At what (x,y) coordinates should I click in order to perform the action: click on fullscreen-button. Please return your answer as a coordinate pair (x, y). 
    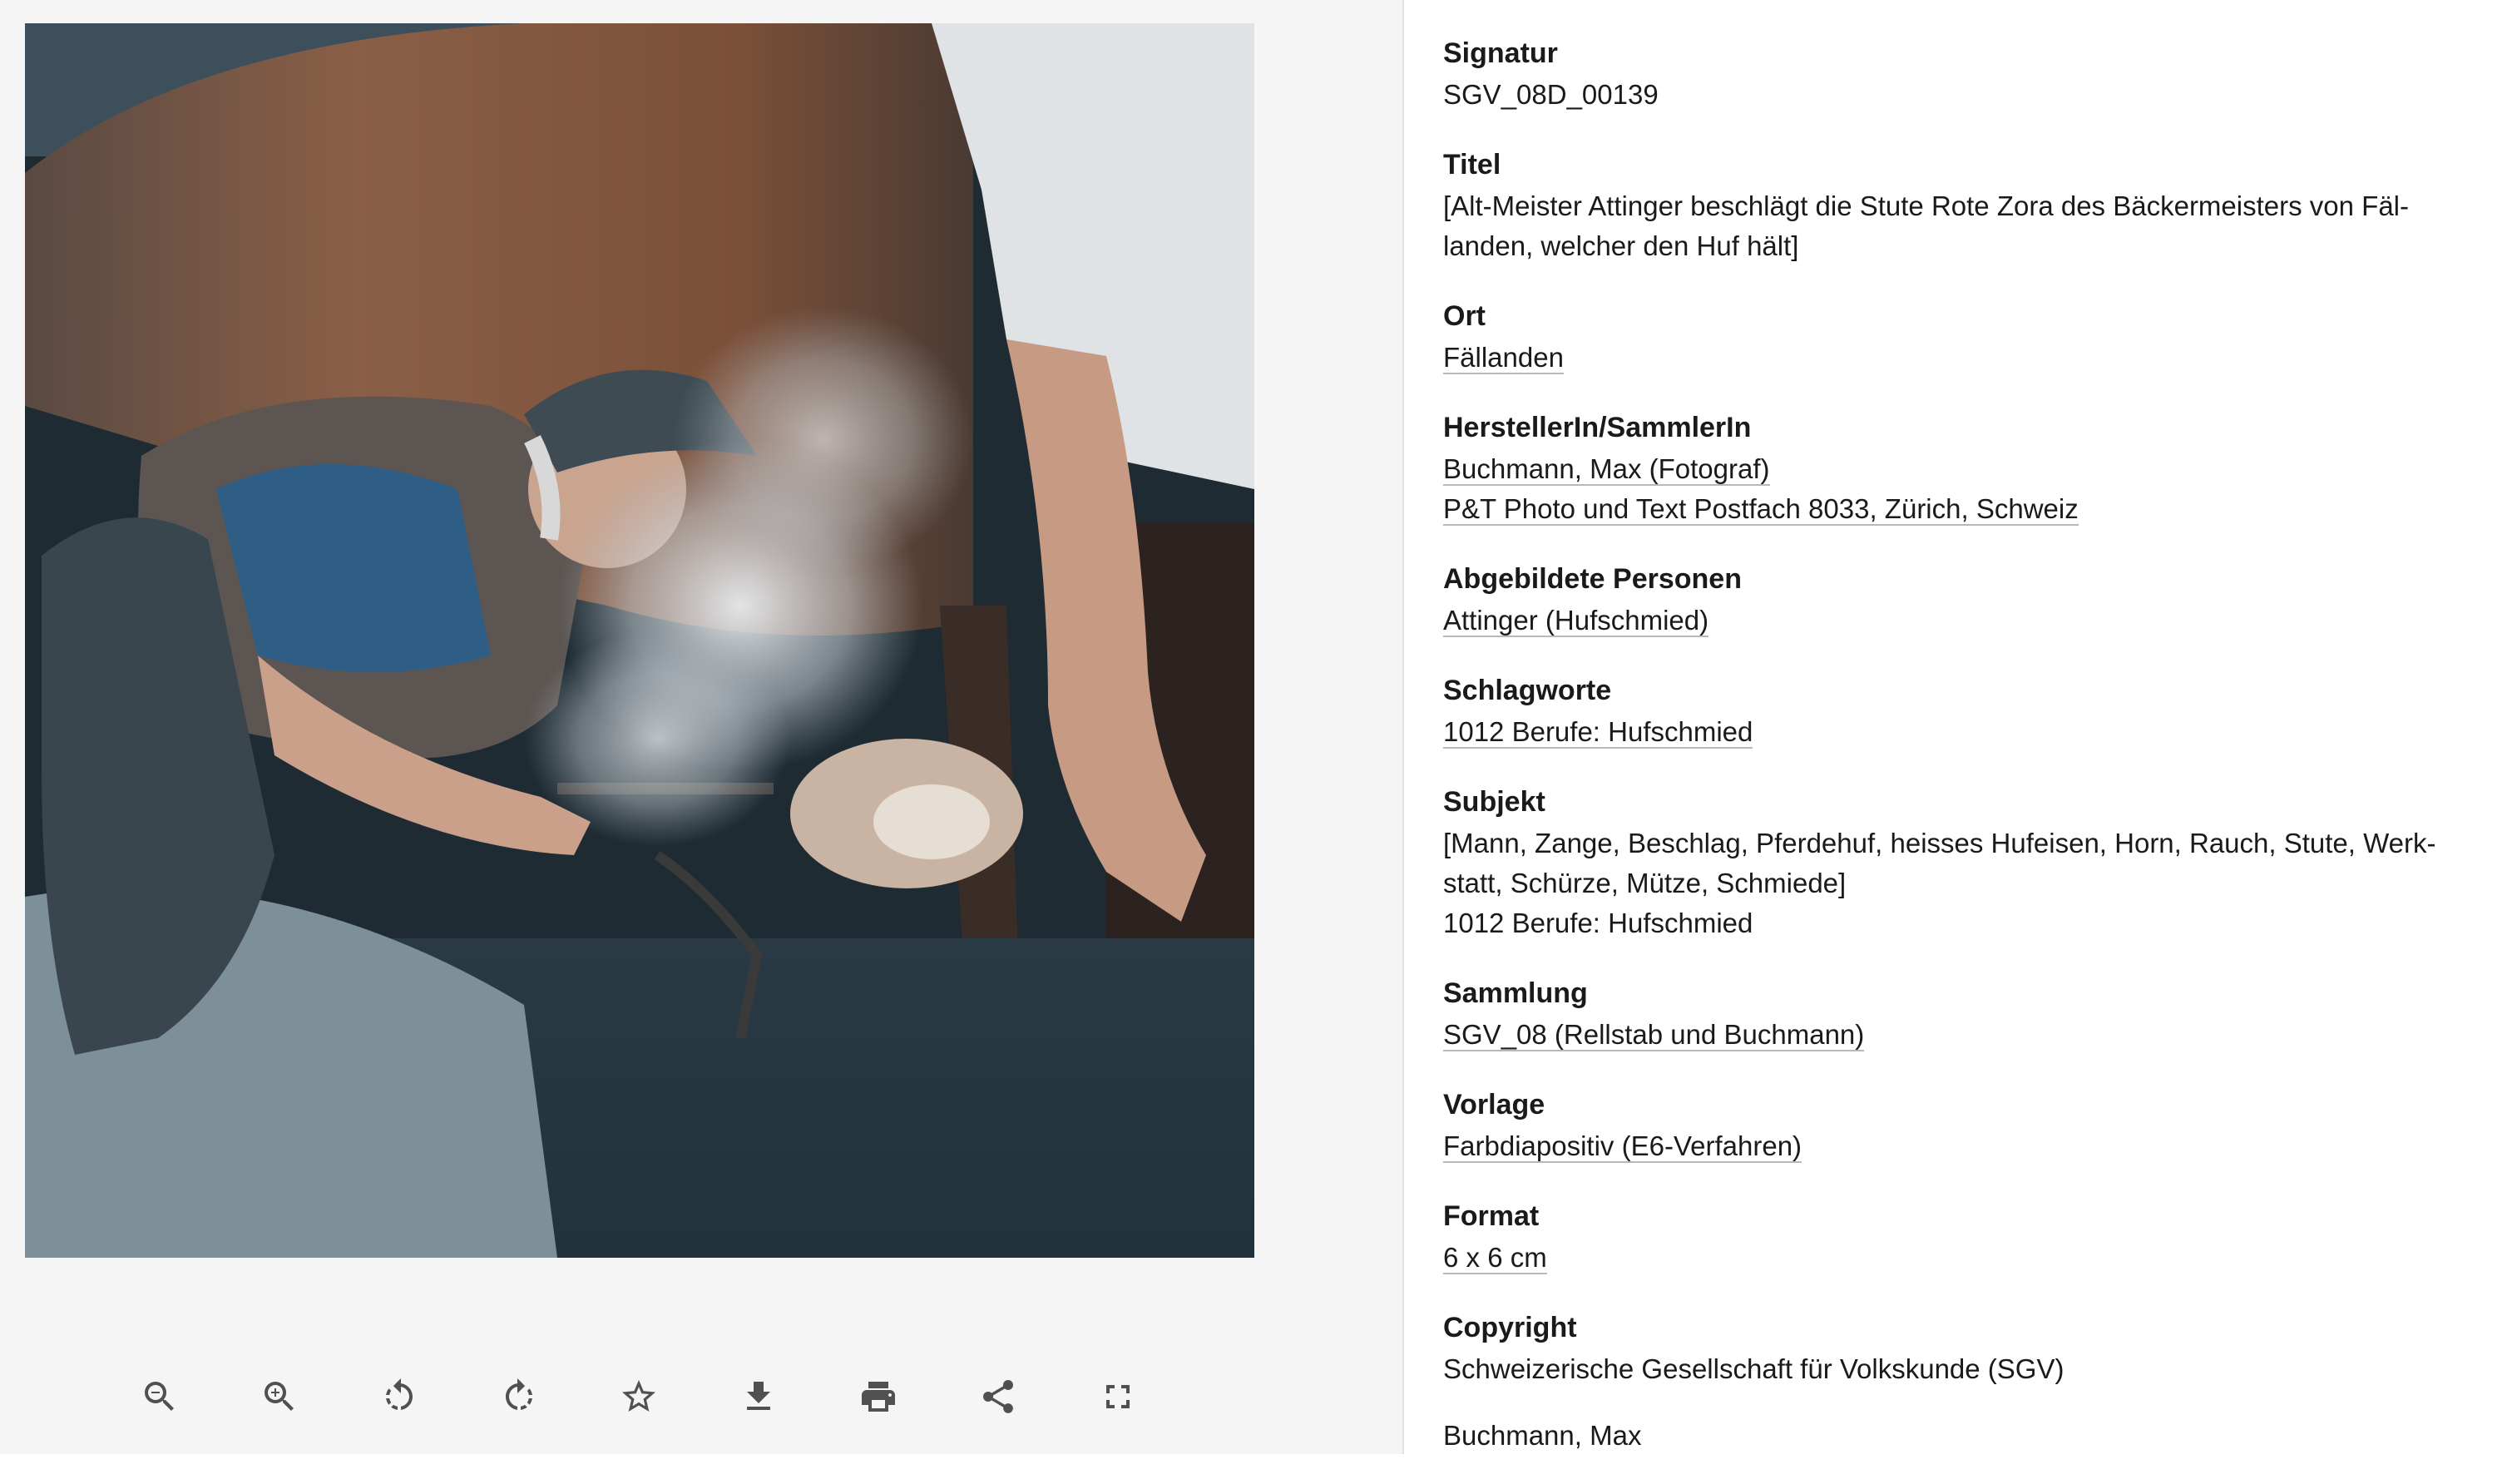
    Looking at the image, I should click on (1118, 1397).